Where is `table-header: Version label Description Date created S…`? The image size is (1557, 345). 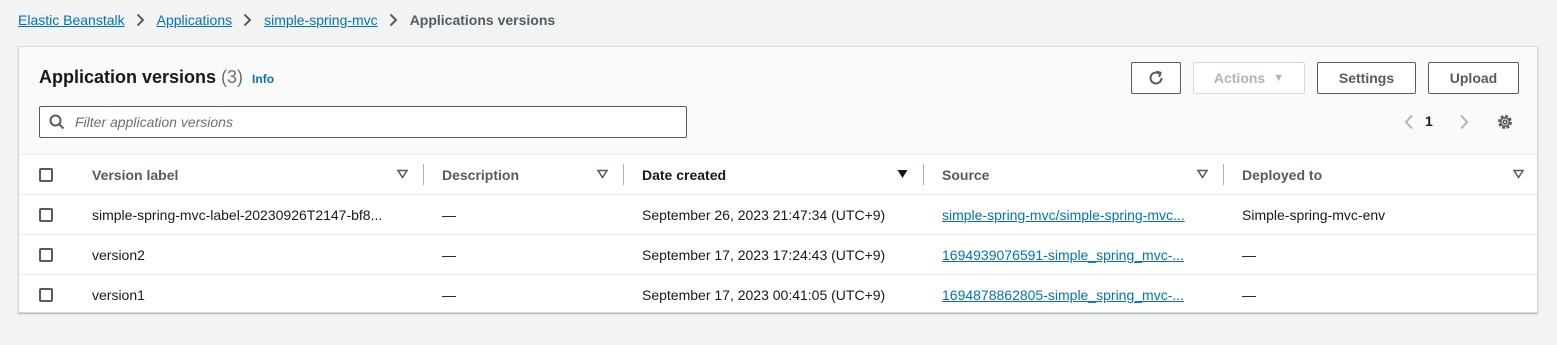 table-header: Version label Description Date created S… is located at coordinates (778, 175).